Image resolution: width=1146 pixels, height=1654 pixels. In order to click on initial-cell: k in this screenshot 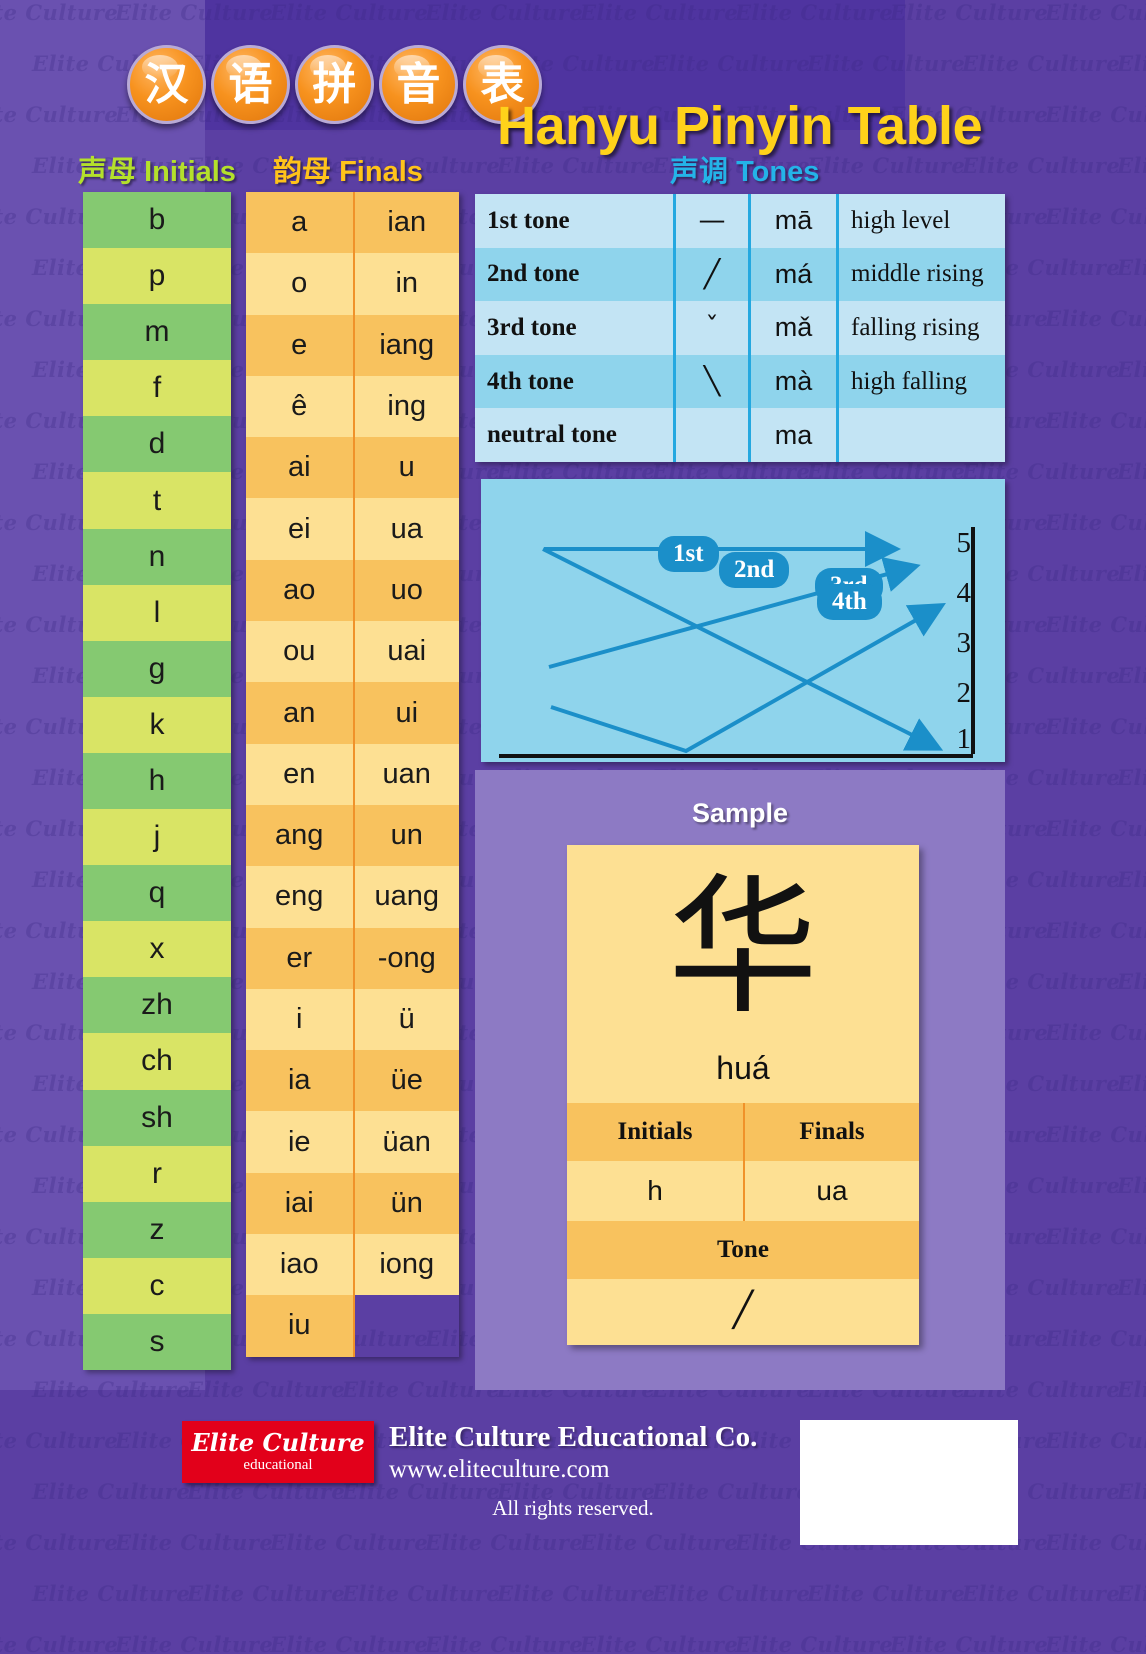, I will do `click(157, 724)`.